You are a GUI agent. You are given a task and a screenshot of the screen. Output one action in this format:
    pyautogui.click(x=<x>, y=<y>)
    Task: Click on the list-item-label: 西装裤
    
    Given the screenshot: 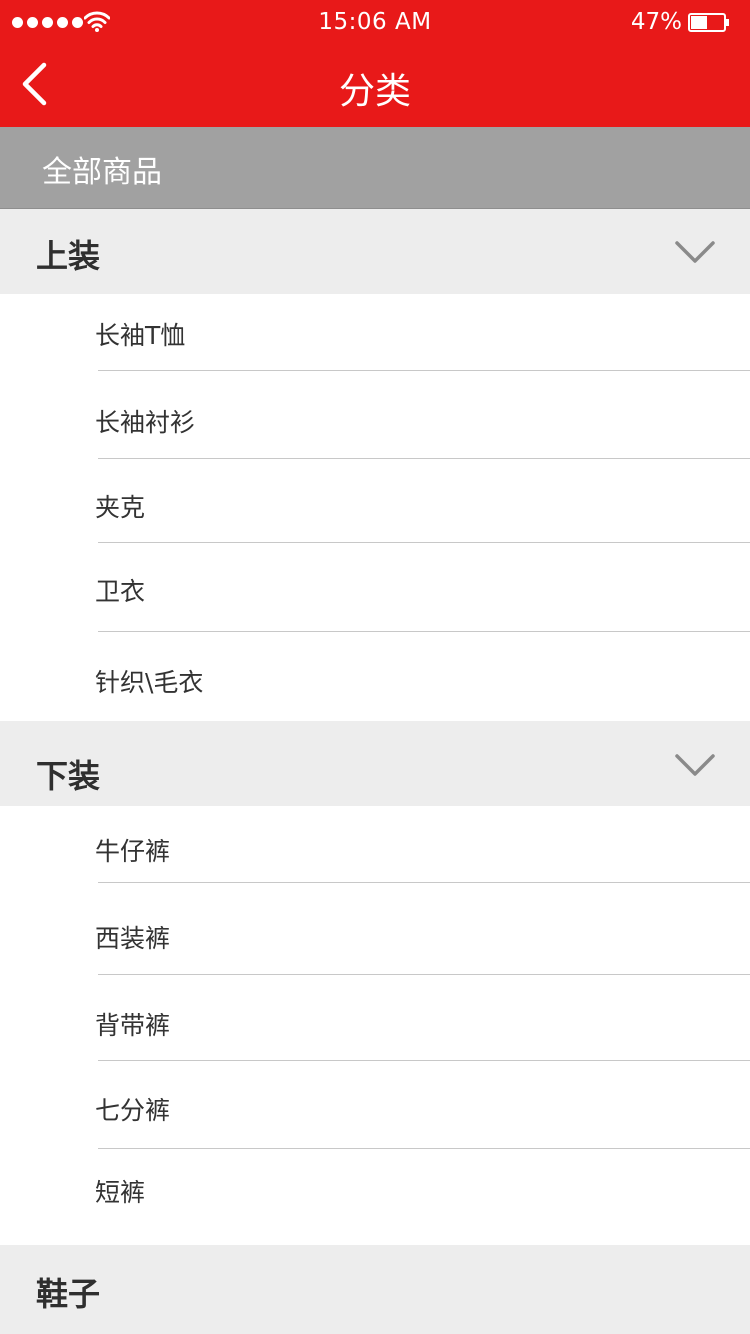 What is the action you would take?
    pyautogui.click(x=133, y=938)
    